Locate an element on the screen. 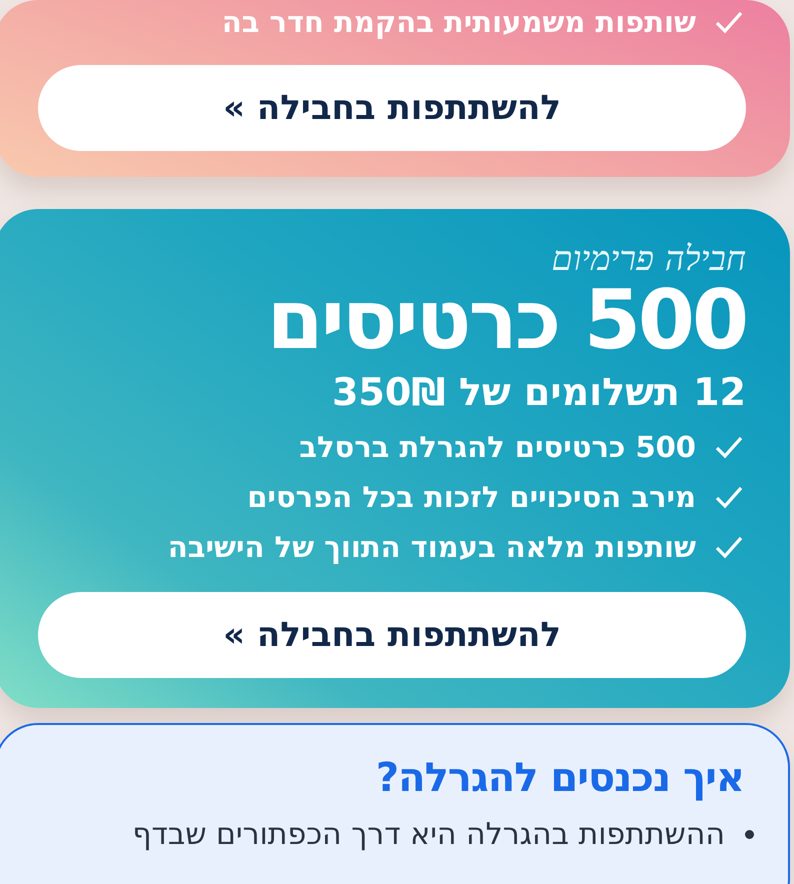 The height and width of the screenshot is (884, 794). feature-text: מירב הסיכויים לזכות בכל הפרסים is located at coordinates (471, 497).